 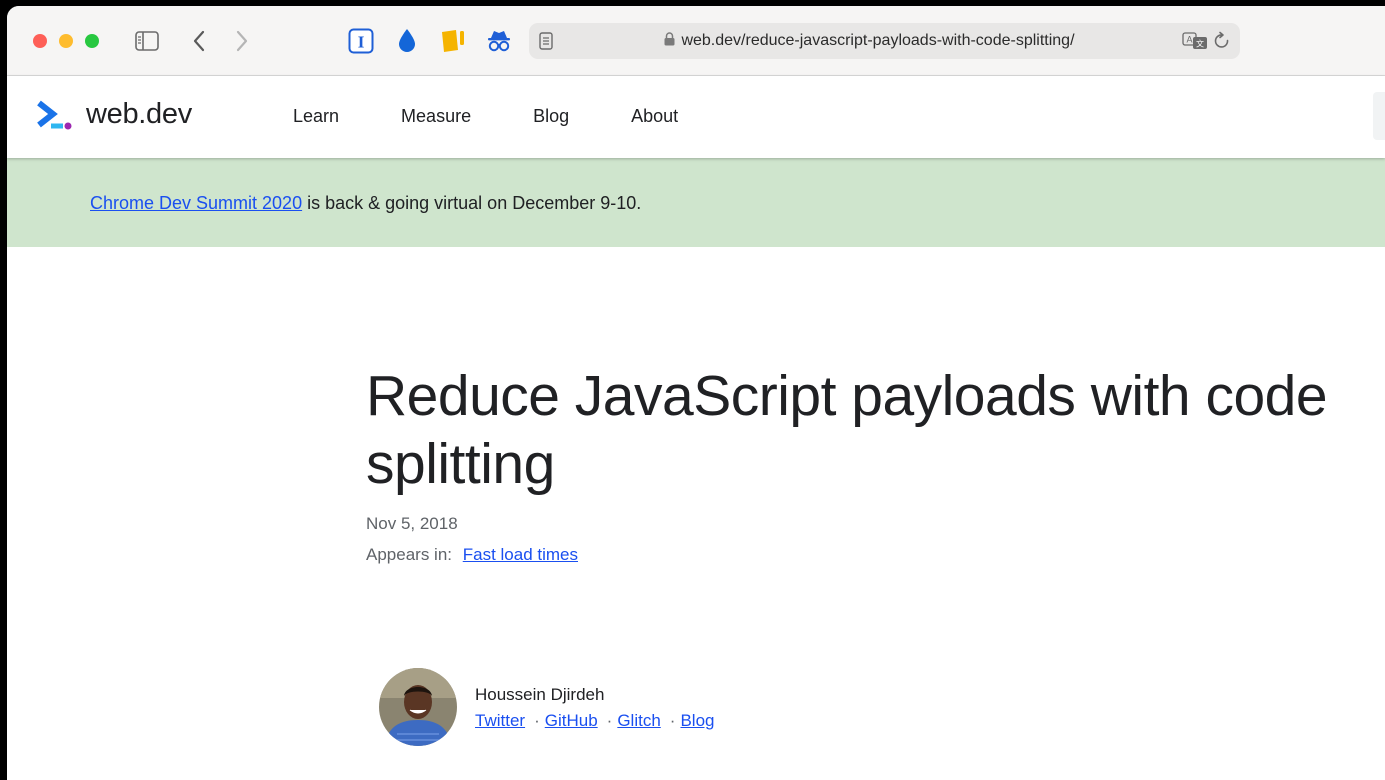 What do you see at coordinates (697, 720) in the screenshot?
I see `author-blog-link: Blog` at bounding box center [697, 720].